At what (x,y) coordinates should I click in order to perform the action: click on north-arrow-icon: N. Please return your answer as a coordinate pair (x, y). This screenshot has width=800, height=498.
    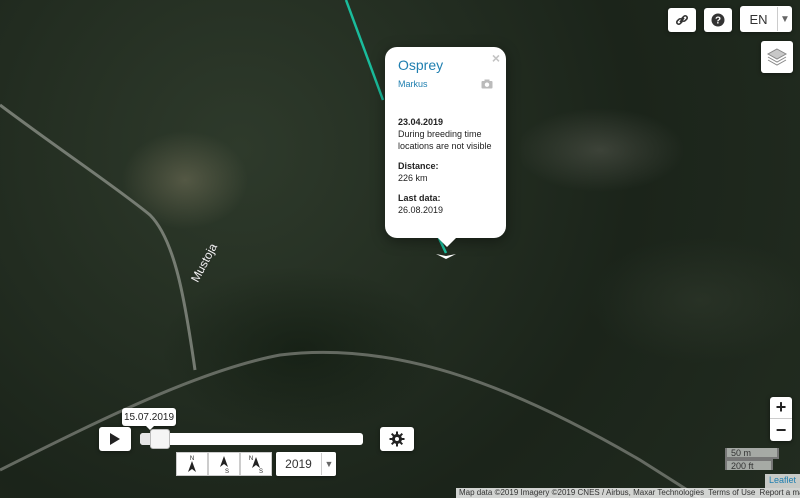
    Looking at the image, I should click on (192, 464).